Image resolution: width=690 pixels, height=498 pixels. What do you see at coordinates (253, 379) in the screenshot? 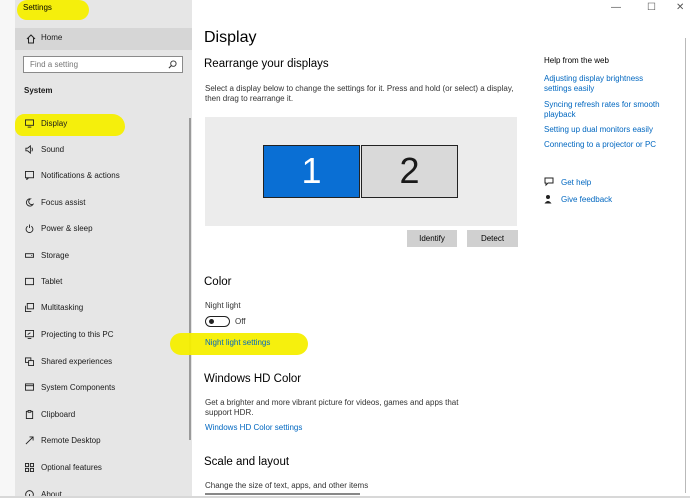
I see `hdr-heading: Windows HD Color` at bounding box center [253, 379].